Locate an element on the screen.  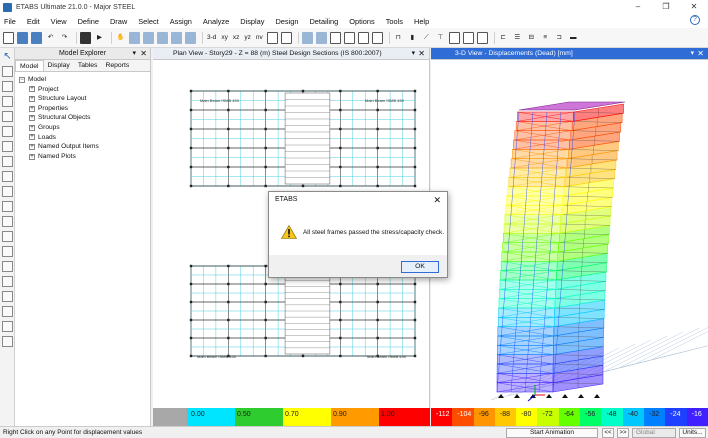
previous-button: << is located at coordinates (608, 433).